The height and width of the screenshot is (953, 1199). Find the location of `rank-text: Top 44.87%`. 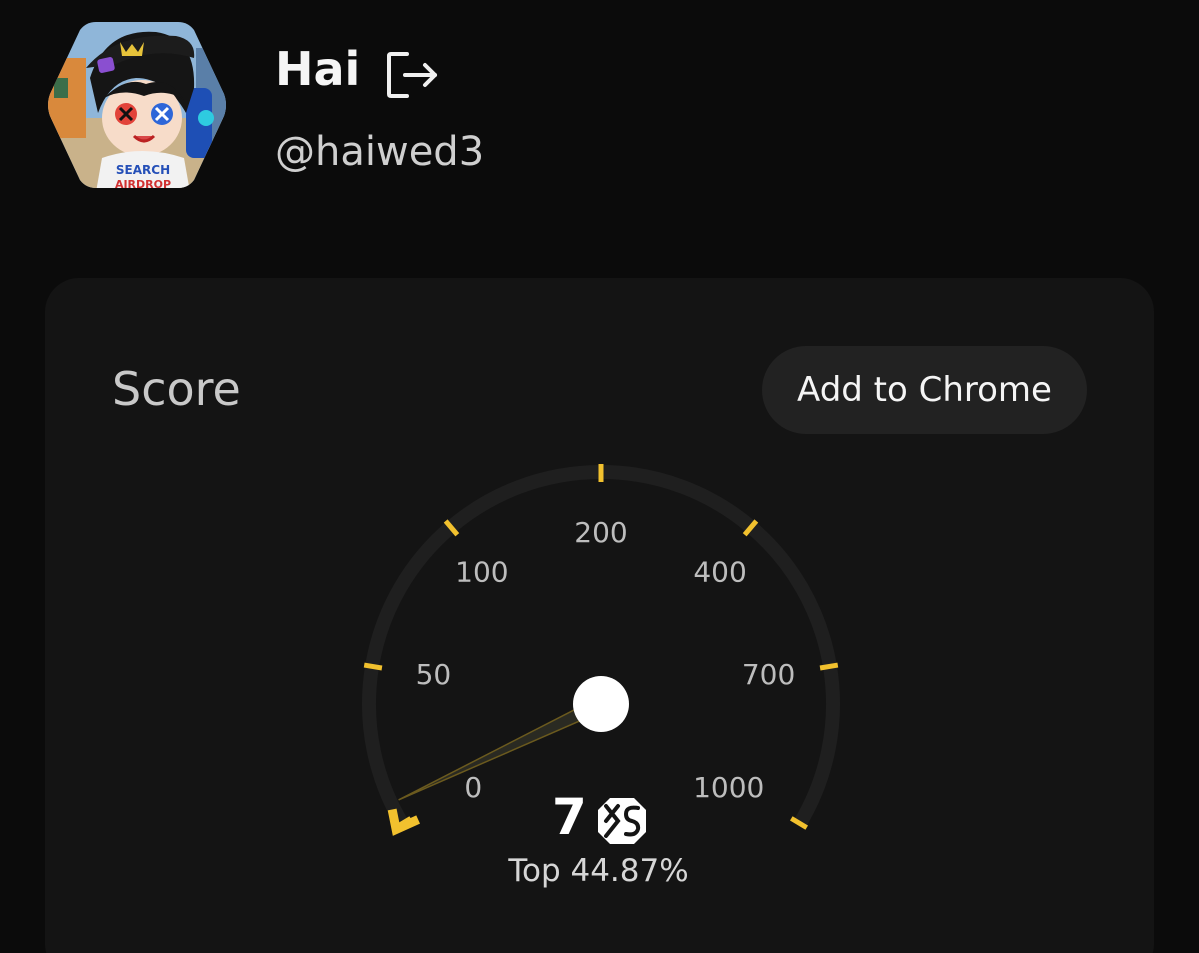

rank-text: Top 44.87% is located at coordinates (599, 871).